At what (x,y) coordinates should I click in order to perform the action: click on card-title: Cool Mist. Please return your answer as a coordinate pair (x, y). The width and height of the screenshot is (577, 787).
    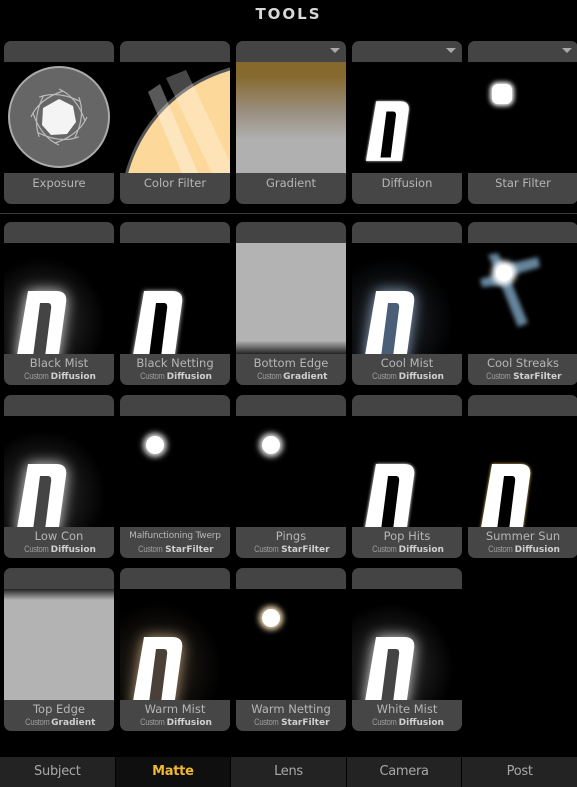
    Looking at the image, I should click on (407, 363).